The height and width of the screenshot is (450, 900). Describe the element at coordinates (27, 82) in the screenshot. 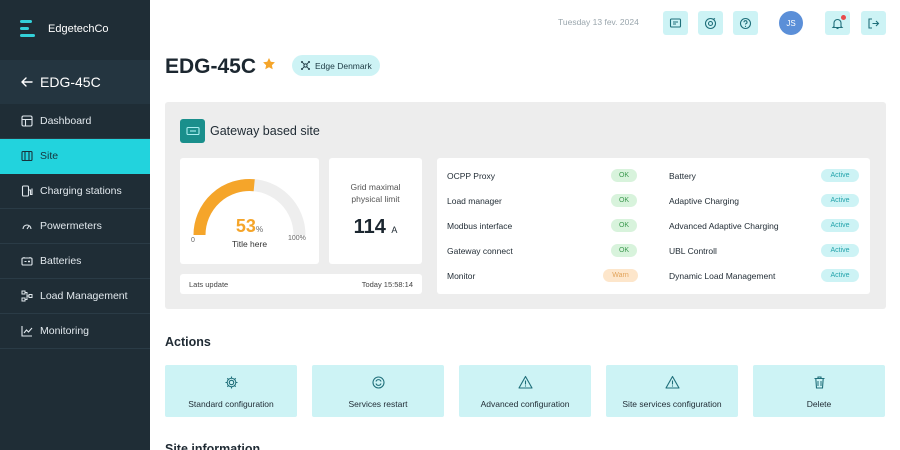

I see `arrow-left-icon` at that location.